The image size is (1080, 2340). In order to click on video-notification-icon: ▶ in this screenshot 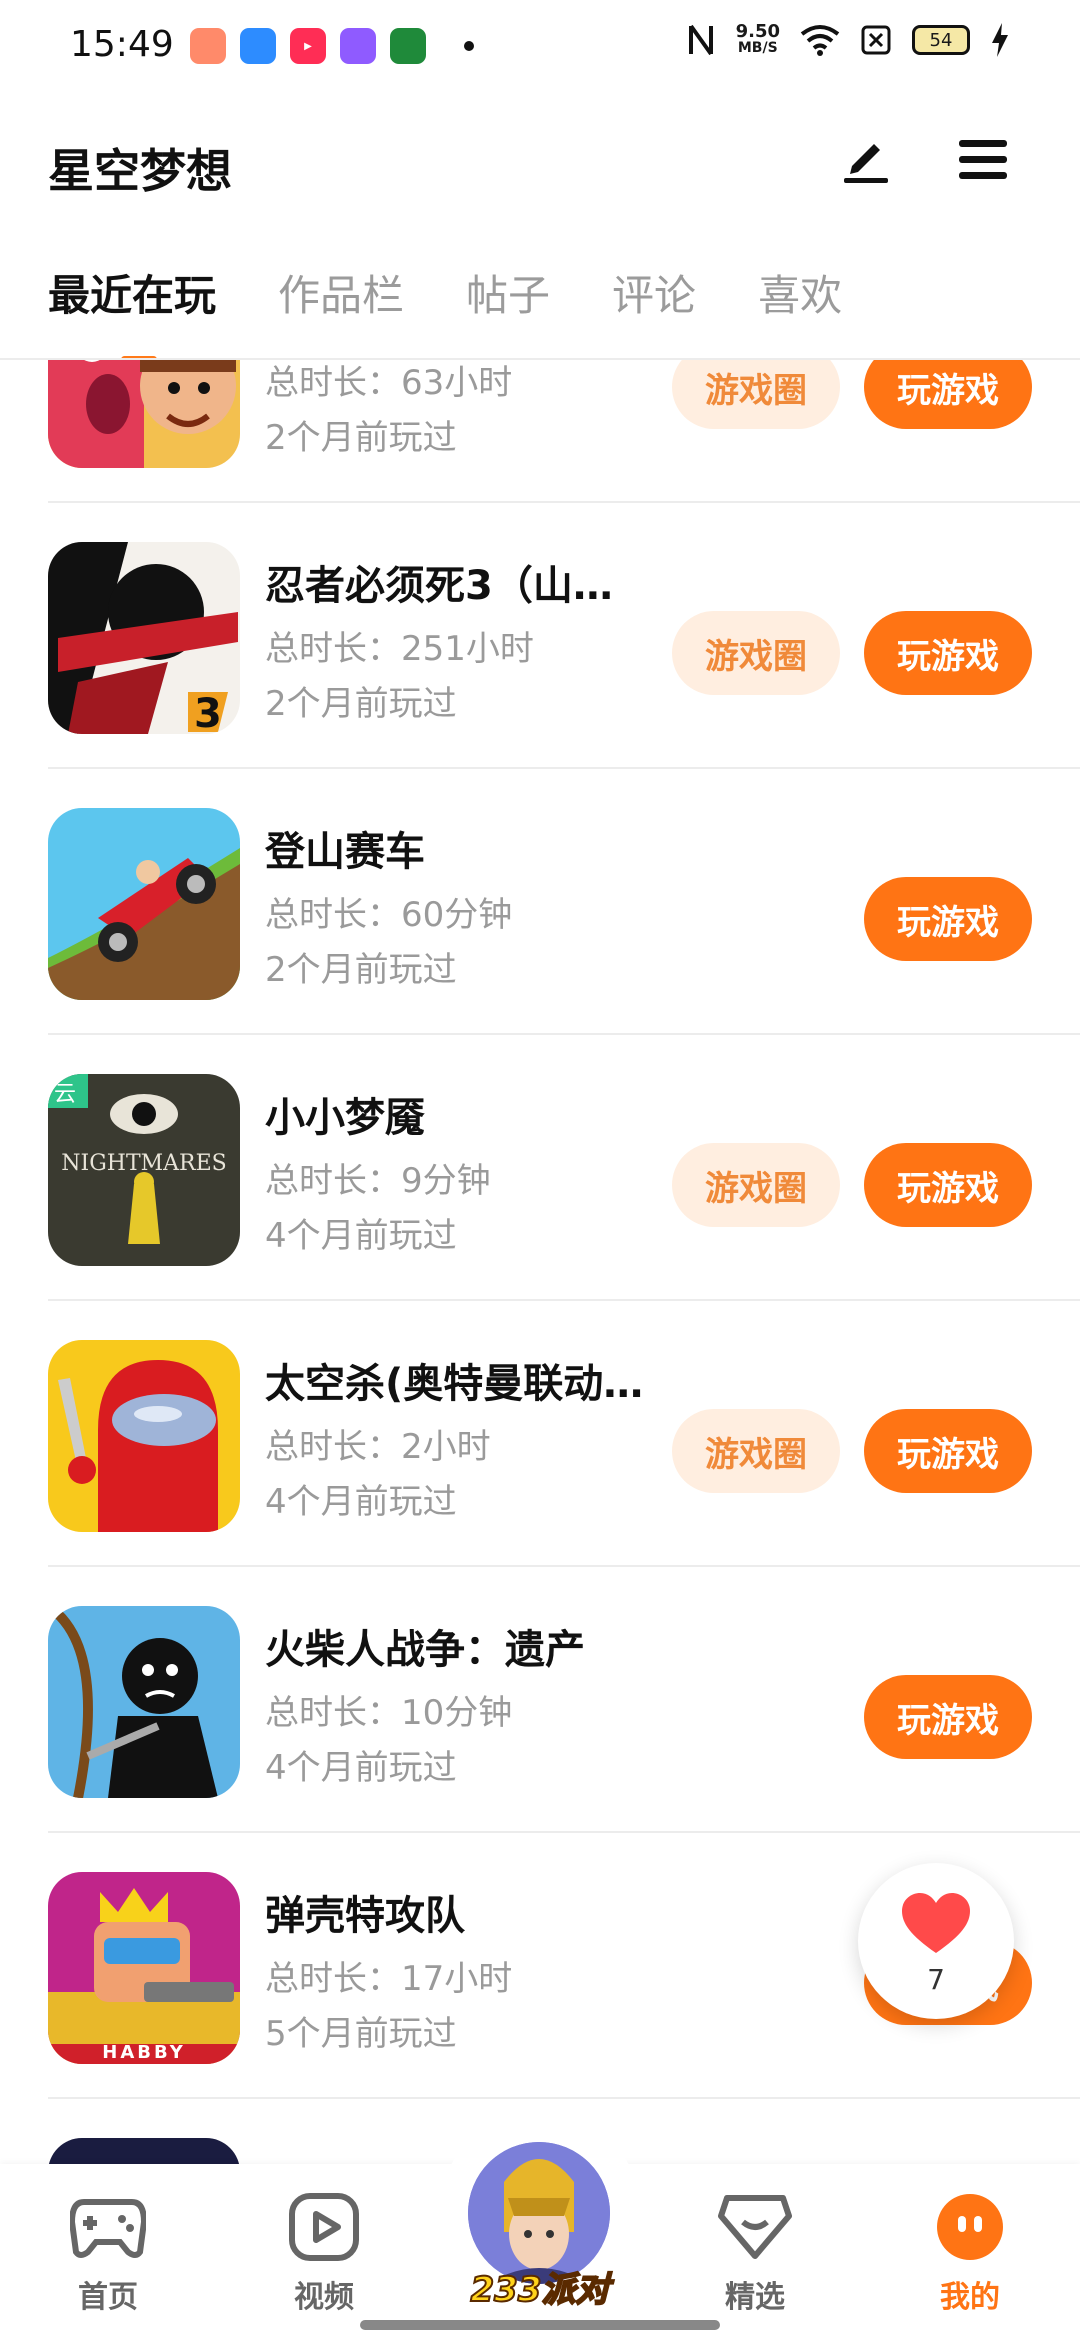, I will do `click(308, 46)`.